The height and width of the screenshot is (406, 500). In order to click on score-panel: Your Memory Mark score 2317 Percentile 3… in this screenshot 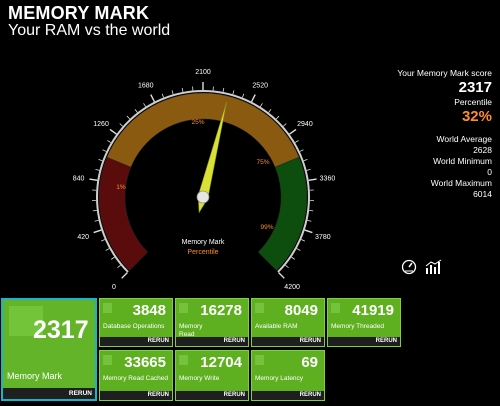, I will do `click(427, 134)`.